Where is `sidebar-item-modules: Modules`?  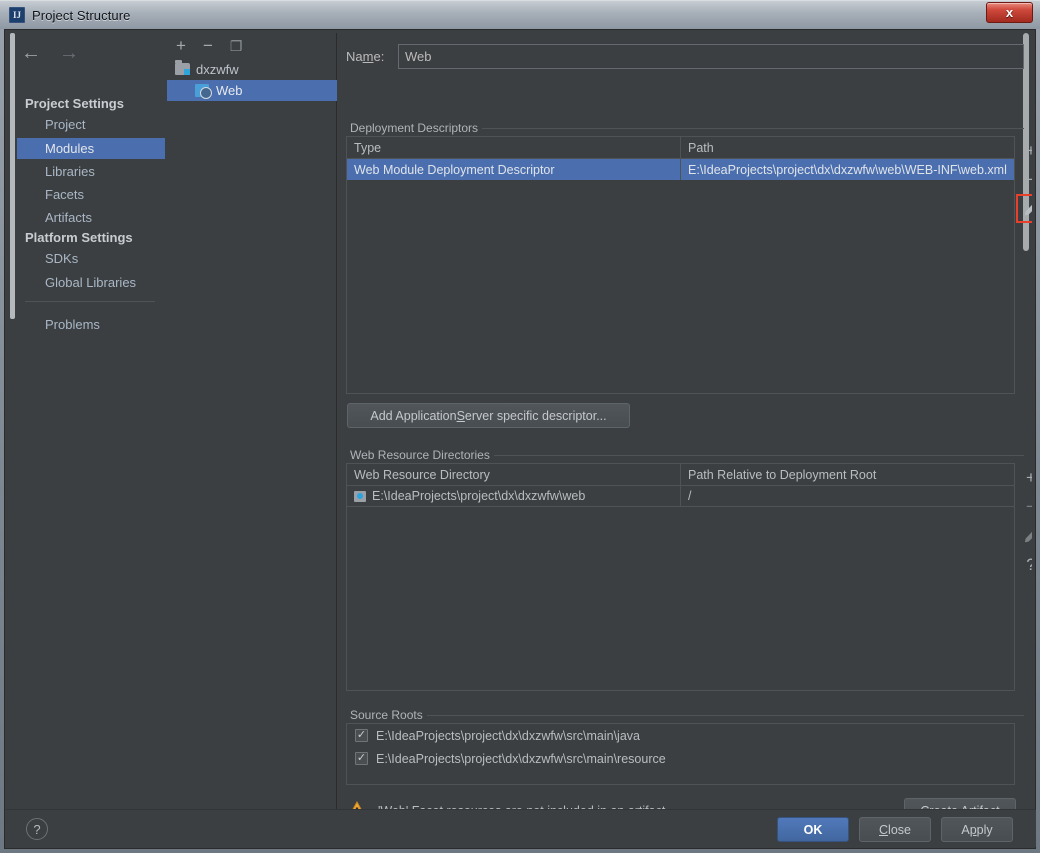 sidebar-item-modules: Modules is located at coordinates (91, 148).